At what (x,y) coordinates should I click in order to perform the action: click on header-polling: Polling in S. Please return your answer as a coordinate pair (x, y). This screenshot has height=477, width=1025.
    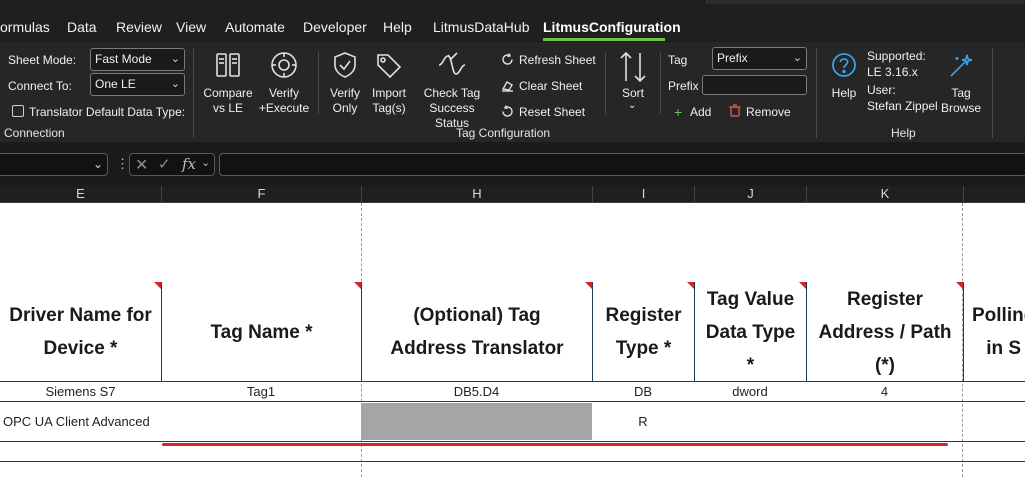
    Looking at the image, I should click on (994, 332).